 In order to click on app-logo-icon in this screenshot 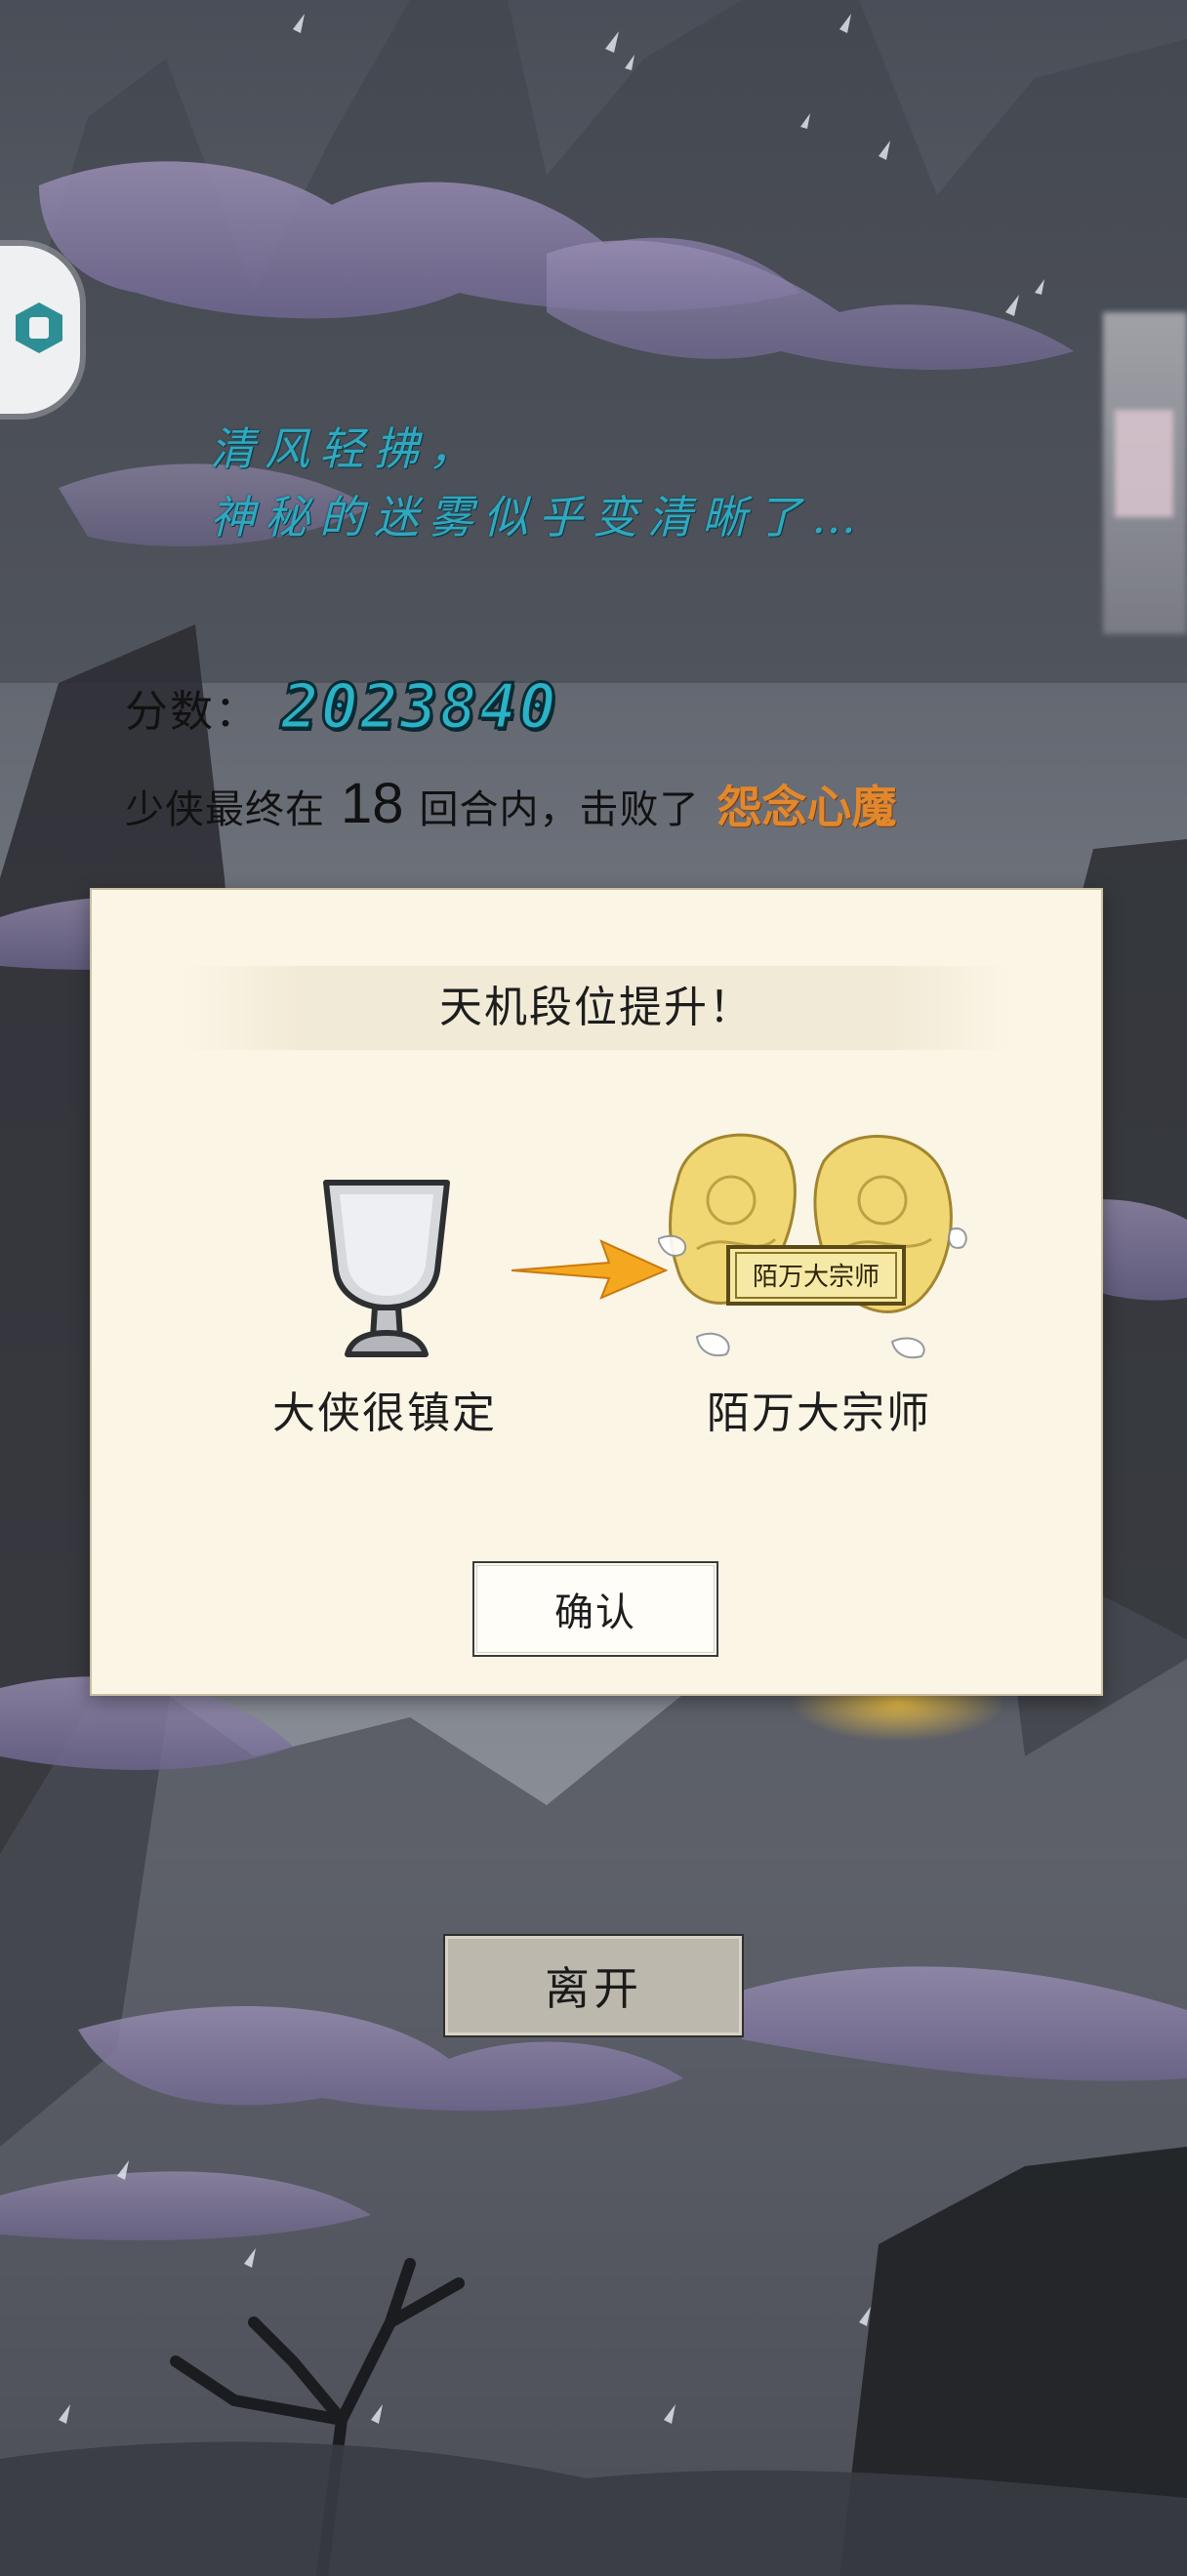, I will do `click(39, 327)`.